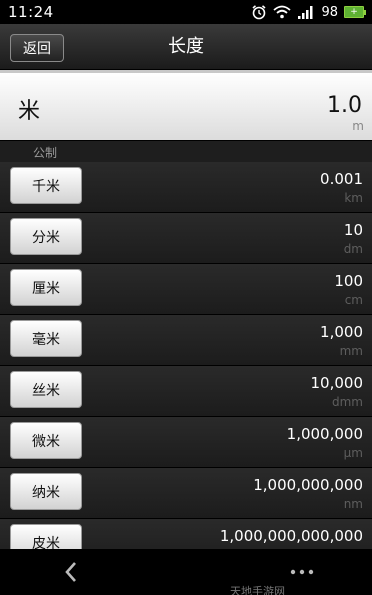 This screenshot has height=595, width=372. Describe the element at coordinates (186, 187) in the screenshot. I see `unit-row: 千米 0.001 km` at that location.